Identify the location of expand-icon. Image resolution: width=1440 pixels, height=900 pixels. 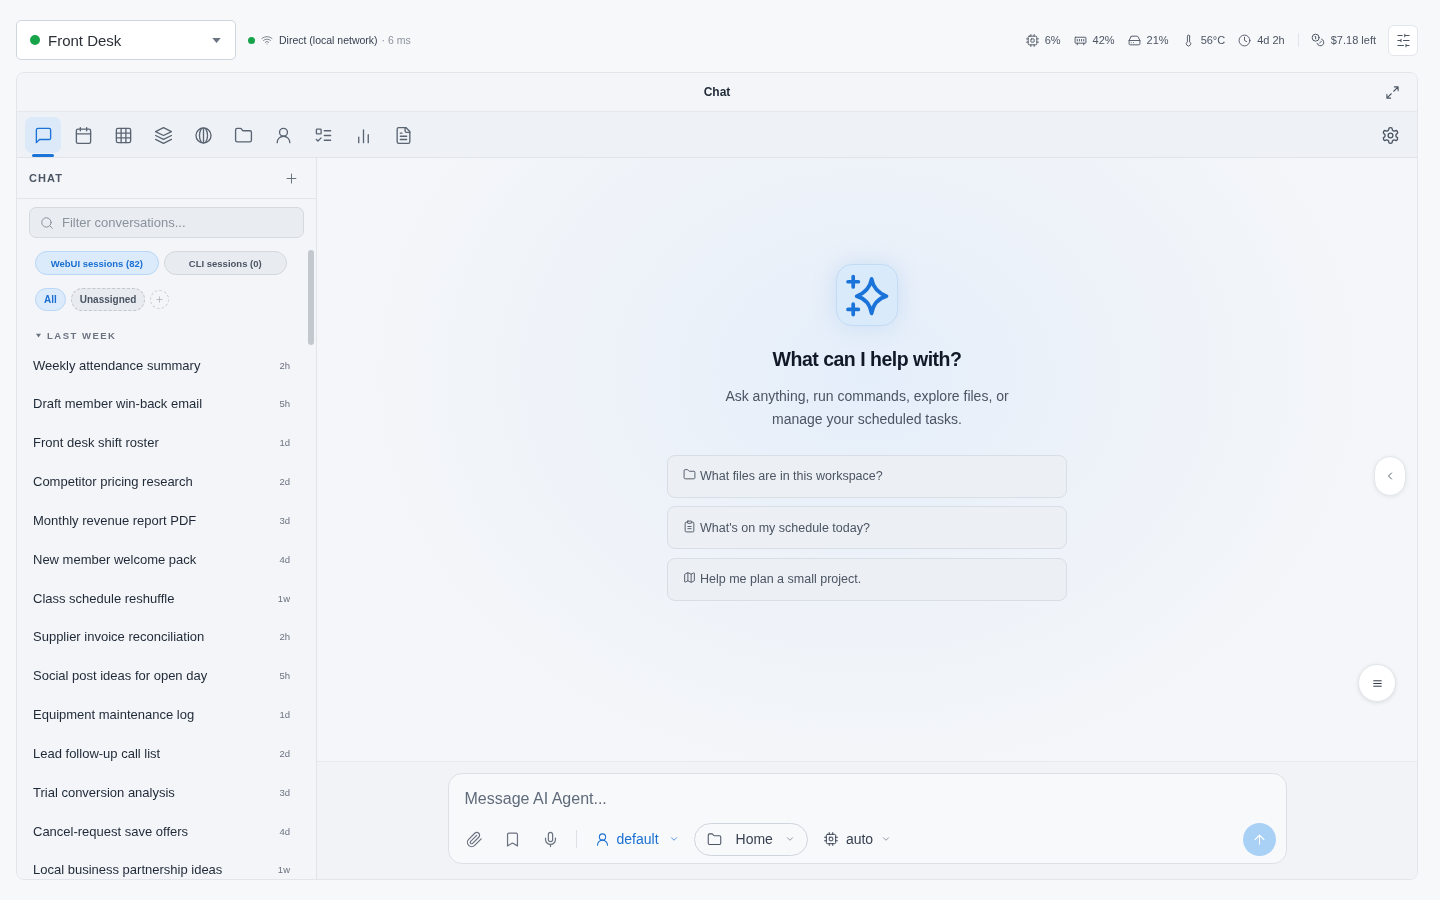
(1392, 92).